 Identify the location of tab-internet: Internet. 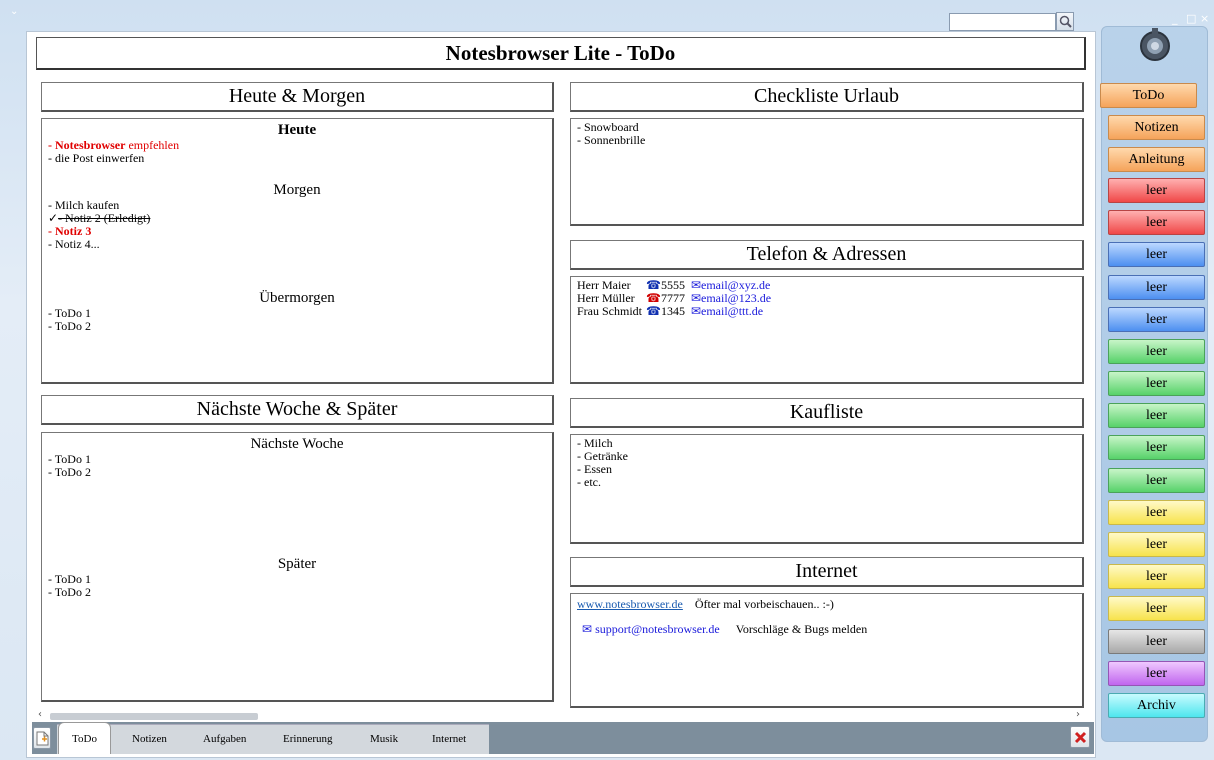
(449, 739).